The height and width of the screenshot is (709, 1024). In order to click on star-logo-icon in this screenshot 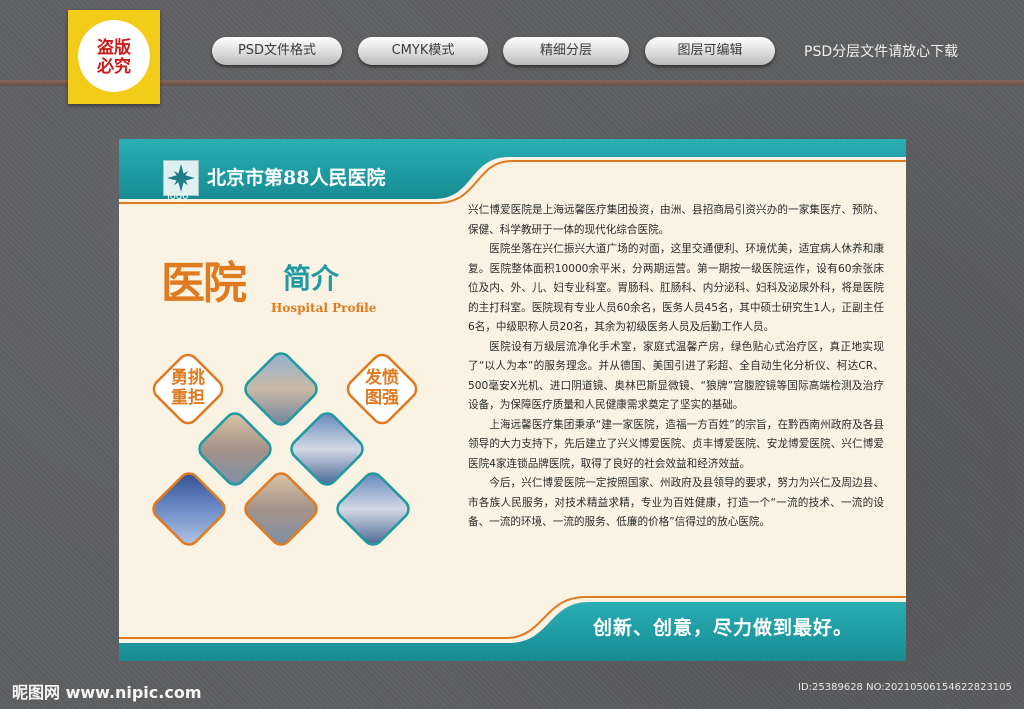, I will do `click(181, 178)`.